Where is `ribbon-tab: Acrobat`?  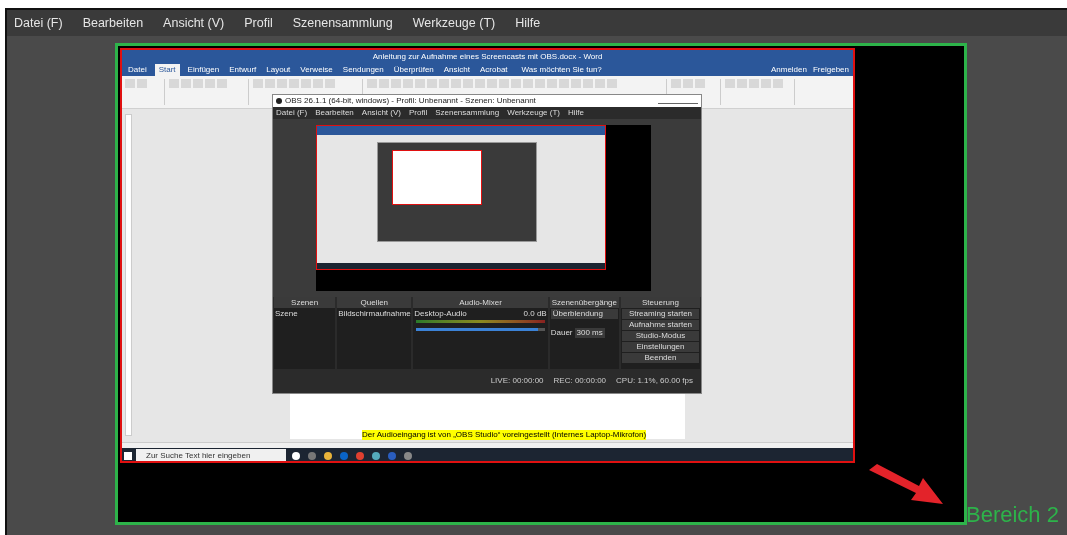
ribbon-tab: Acrobat is located at coordinates (494, 70).